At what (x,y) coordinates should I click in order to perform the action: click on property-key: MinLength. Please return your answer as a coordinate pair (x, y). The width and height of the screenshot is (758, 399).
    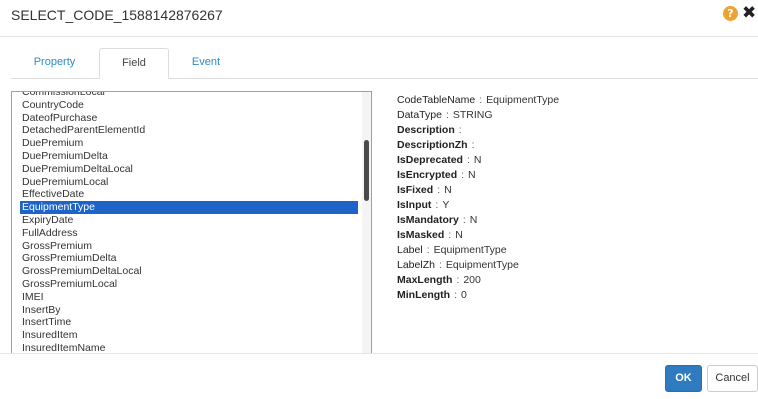
    Looking at the image, I should click on (424, 295).